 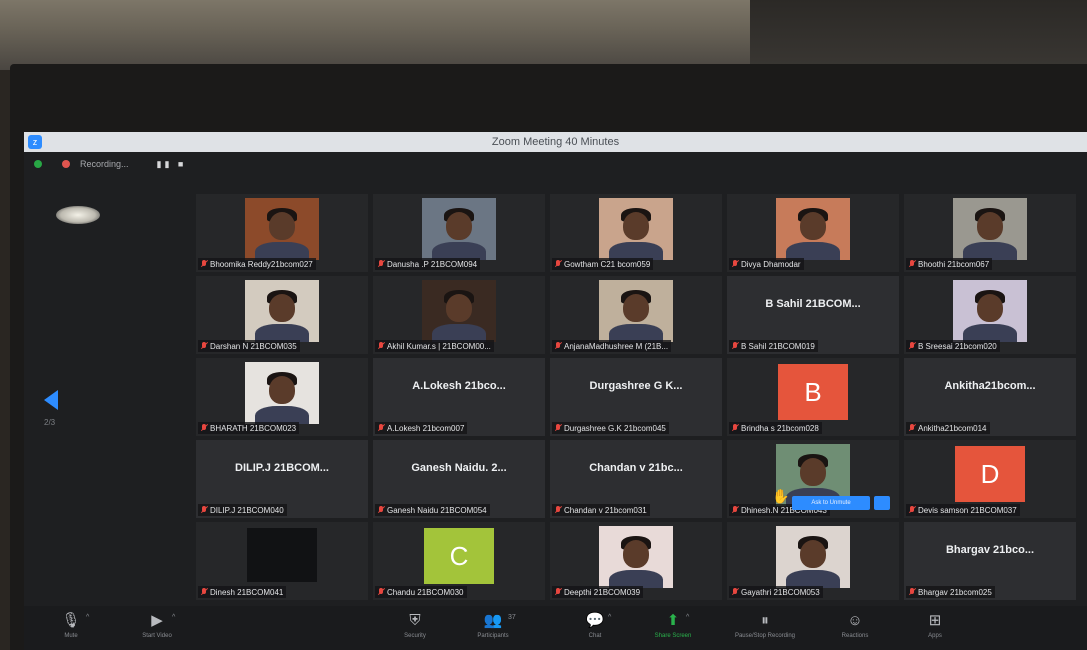 What do you see at coordinates (459, 479) in the screenshot?
I see `participant-tile: Ganesh Naidu. 2... Ganesh Naidu 21BCOM054` at bounding box center [459, 479].